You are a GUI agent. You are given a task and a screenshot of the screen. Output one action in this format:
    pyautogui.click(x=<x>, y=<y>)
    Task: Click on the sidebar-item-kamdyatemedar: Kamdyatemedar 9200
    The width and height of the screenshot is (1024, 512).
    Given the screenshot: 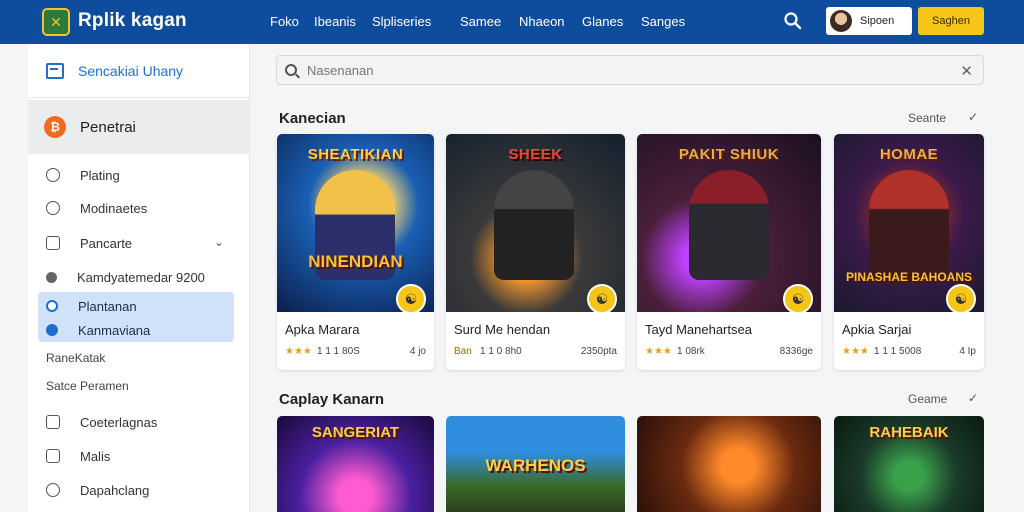 What is the action you would take?
    pyautogui.click(x=139, y=277)
    